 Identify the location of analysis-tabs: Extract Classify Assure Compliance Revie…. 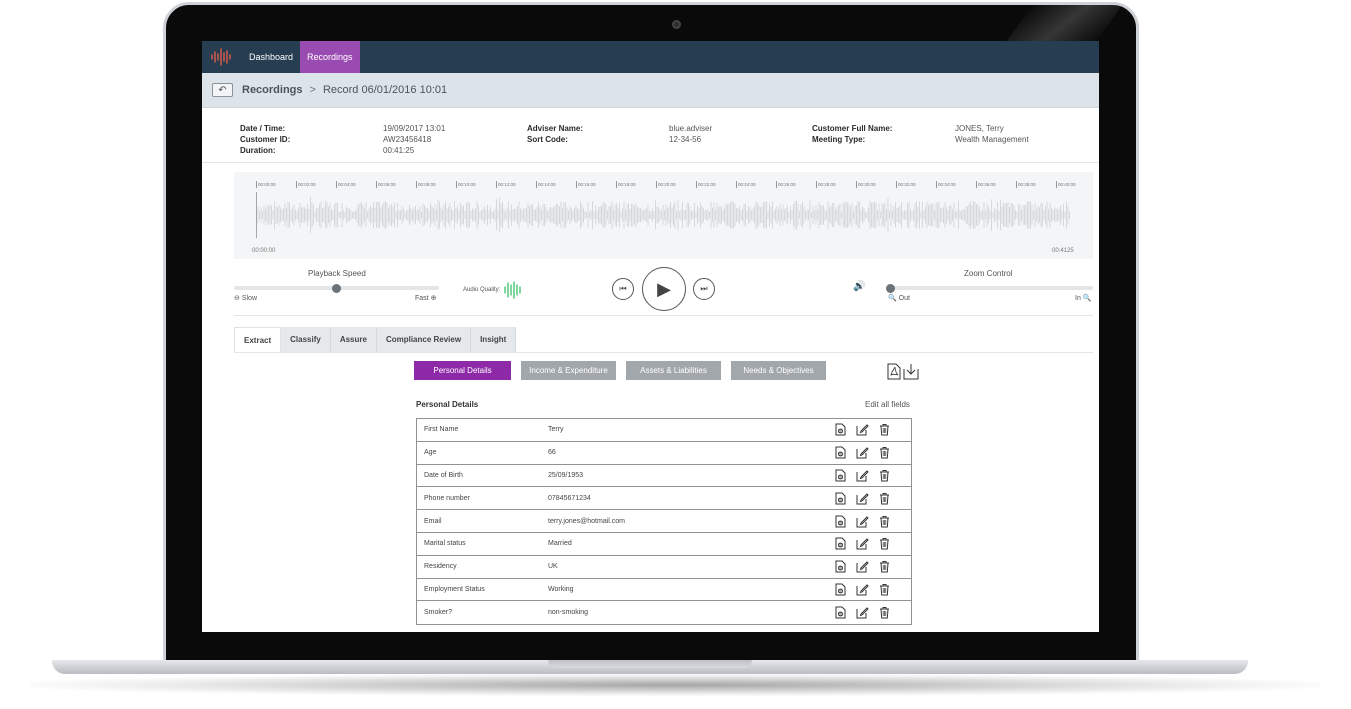
(375, 340).